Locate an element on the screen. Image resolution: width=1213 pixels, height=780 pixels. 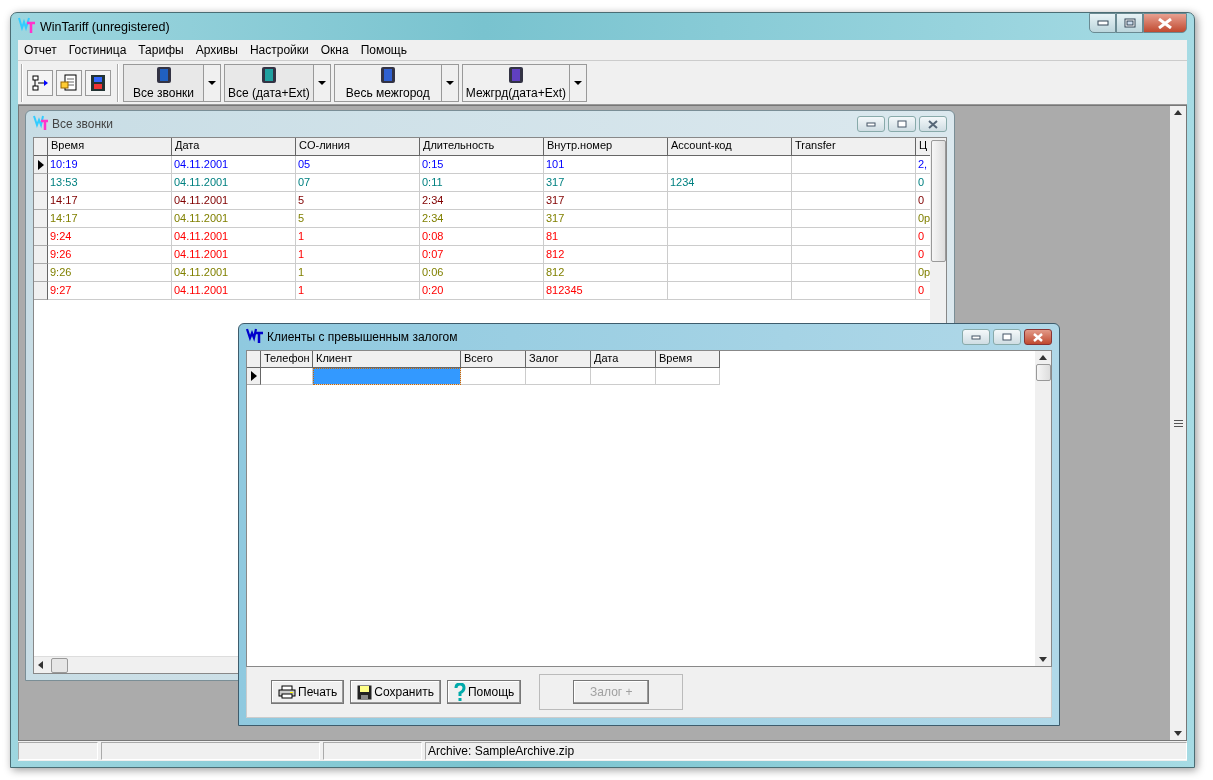
left-arrow-icon is located at coordinates (40, 665).